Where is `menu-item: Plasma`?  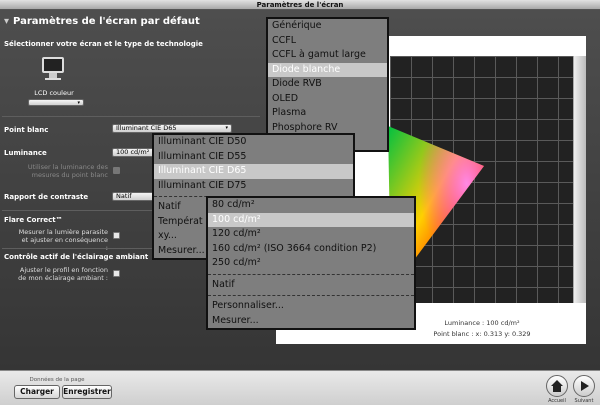 menu-item: Plasma is located at coordinates (327, 113).